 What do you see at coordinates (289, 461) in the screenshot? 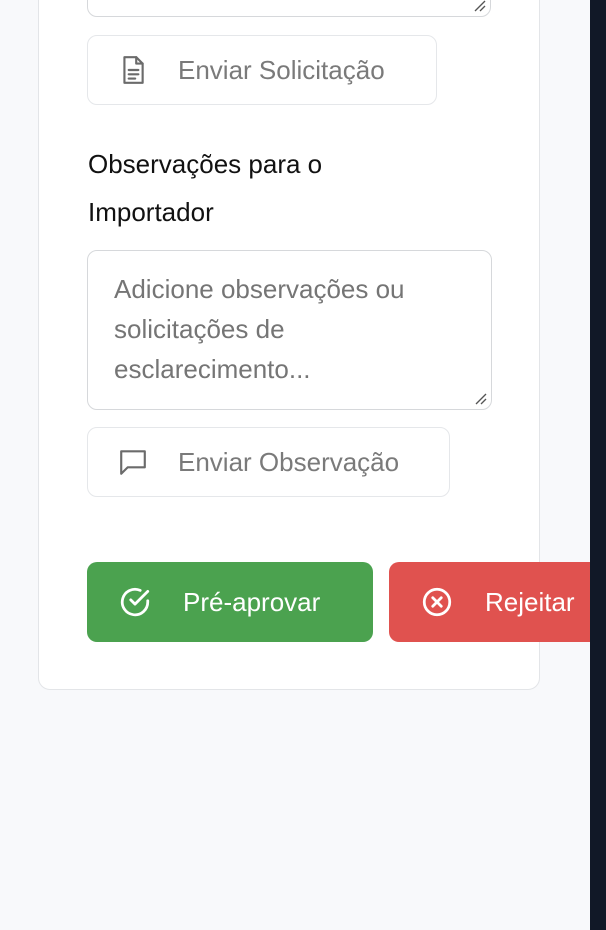
I see `send-observation-label: Enviar Observação` at bounding box center [289, 461].